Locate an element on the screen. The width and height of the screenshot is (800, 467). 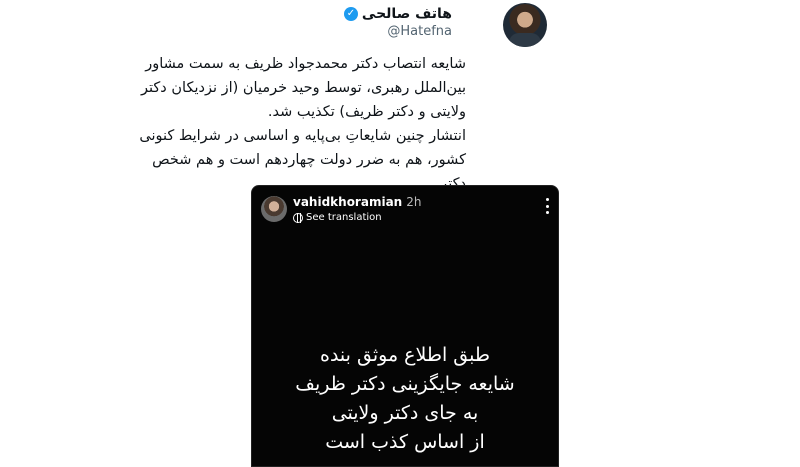
story-username: vahidkhoramian is located at coordinates (348, 202).